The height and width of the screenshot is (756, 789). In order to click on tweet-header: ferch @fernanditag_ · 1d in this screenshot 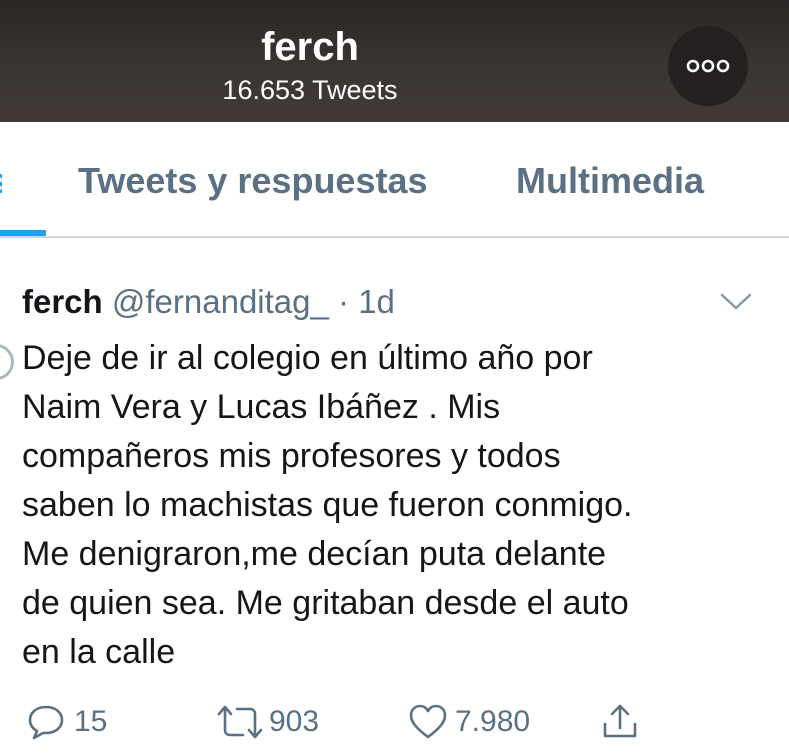, I will do `click(208, 302)`.